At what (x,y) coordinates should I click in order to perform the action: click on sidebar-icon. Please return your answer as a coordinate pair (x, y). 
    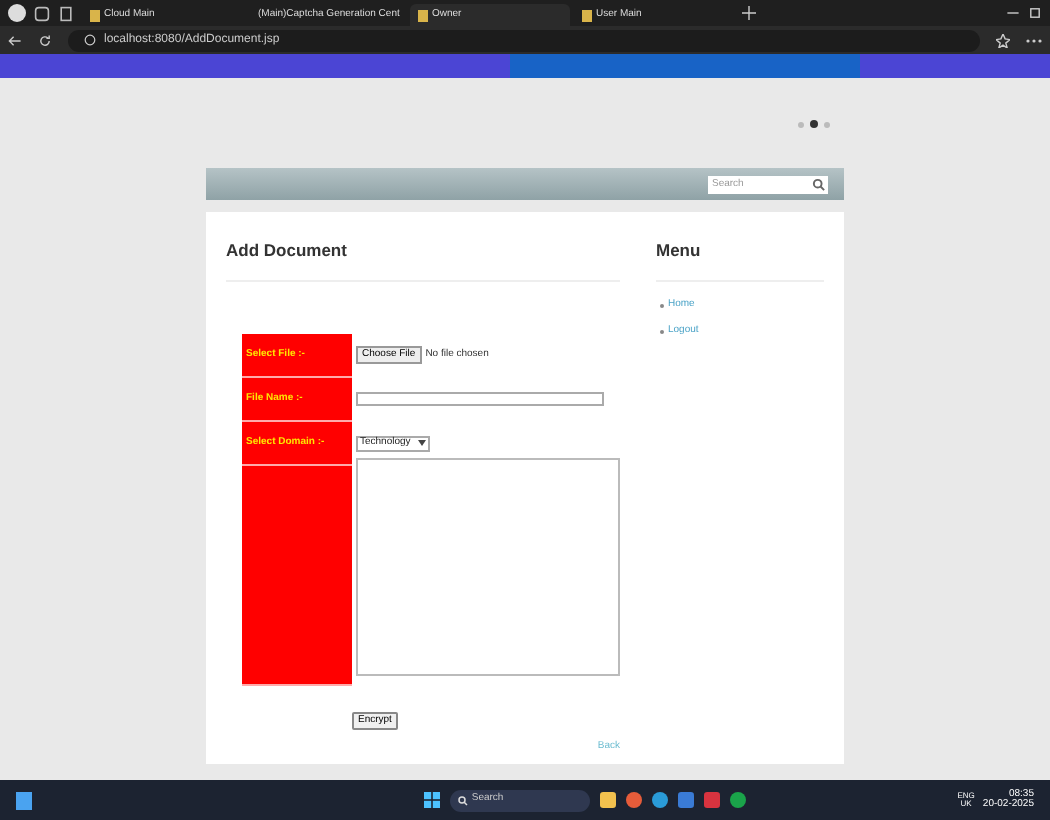
    Looking at the image, I should click on (66, 13).